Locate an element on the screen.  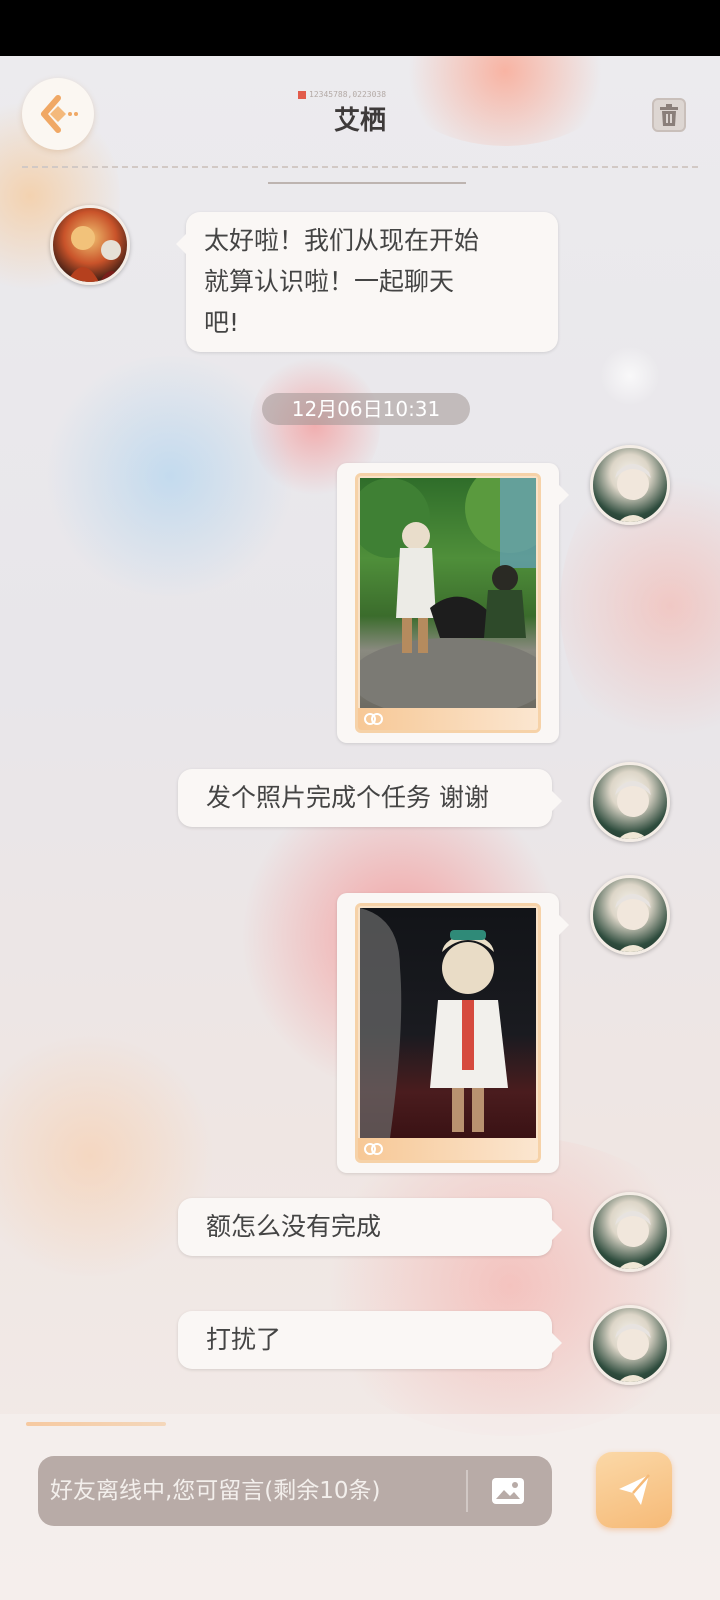
message-bubble-me: 打扰了 is located at coordinates (370, 1340).